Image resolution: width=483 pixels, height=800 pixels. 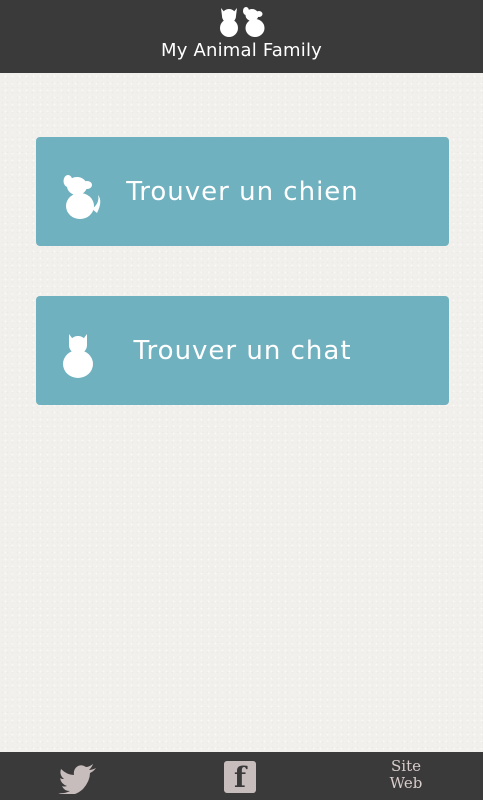 What do you see at coordinates (78, 779) in the screenshot?
I see `twitter-bird-icon` at bounding box center [78, 779].